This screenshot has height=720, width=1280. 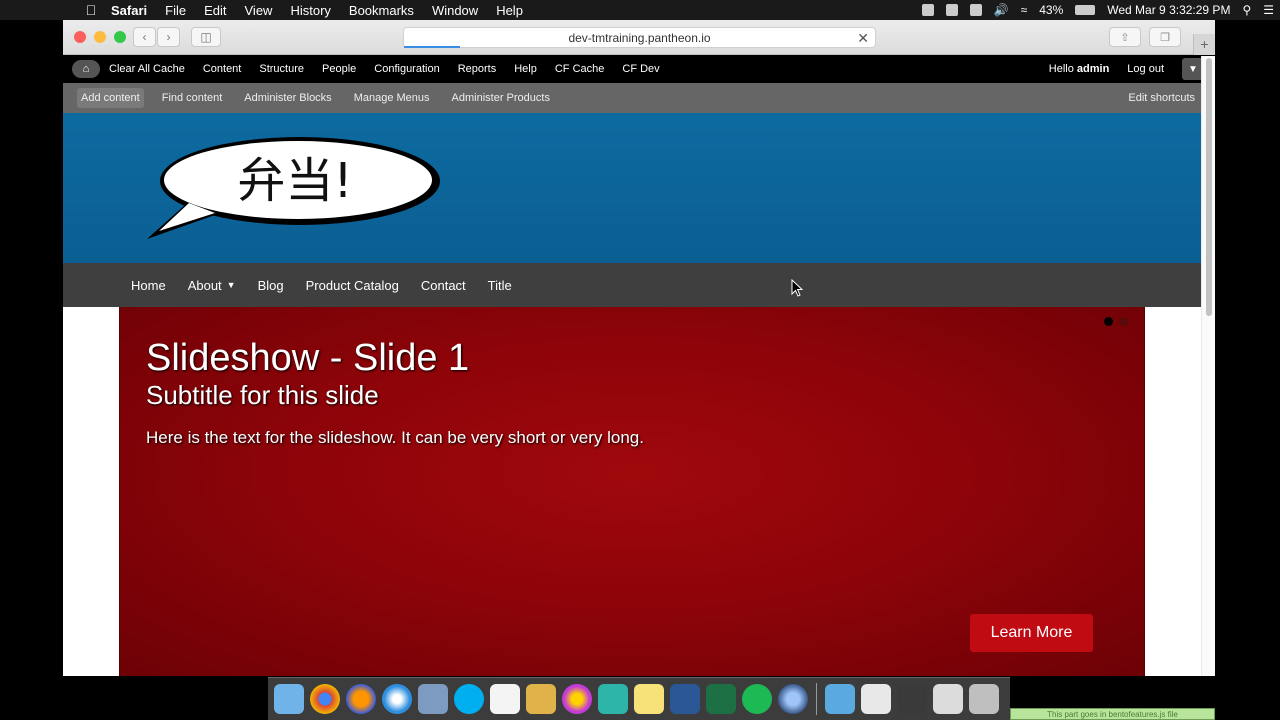 I want to click on shortcut-find-content: Find content, so click(x=192, y=98).